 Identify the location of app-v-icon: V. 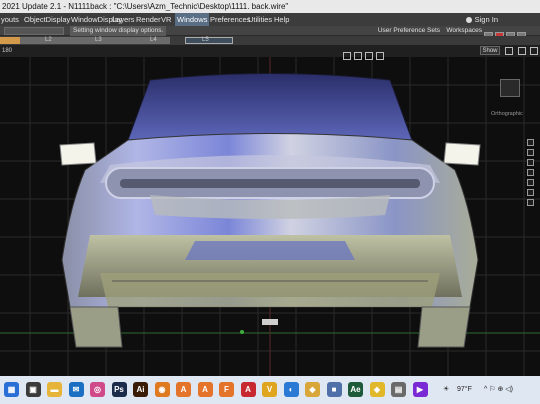
(269, 389).